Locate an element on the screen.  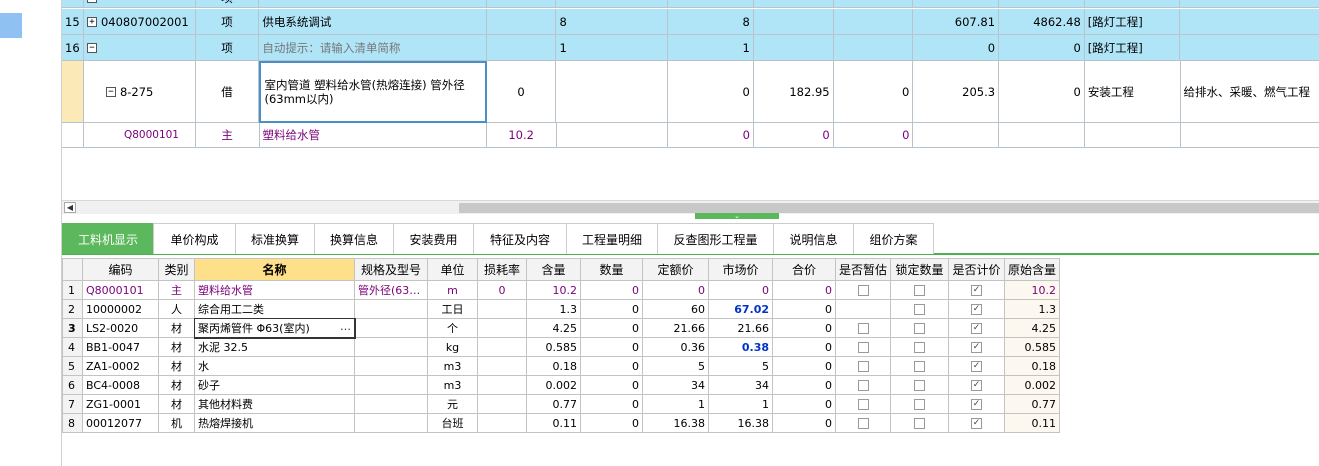
quota-name: 室内管道 塑料给水管(热熔连接) 管外径(63mm以内) is located at coordinates (373, 92).